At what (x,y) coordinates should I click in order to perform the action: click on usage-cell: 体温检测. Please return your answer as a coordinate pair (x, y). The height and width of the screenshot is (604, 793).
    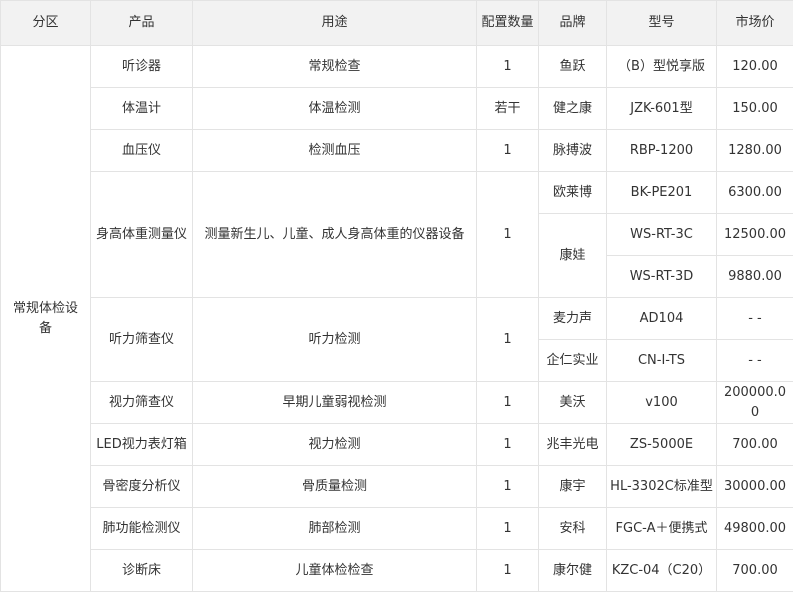
    Looking at the image, I should click on (334, 108).